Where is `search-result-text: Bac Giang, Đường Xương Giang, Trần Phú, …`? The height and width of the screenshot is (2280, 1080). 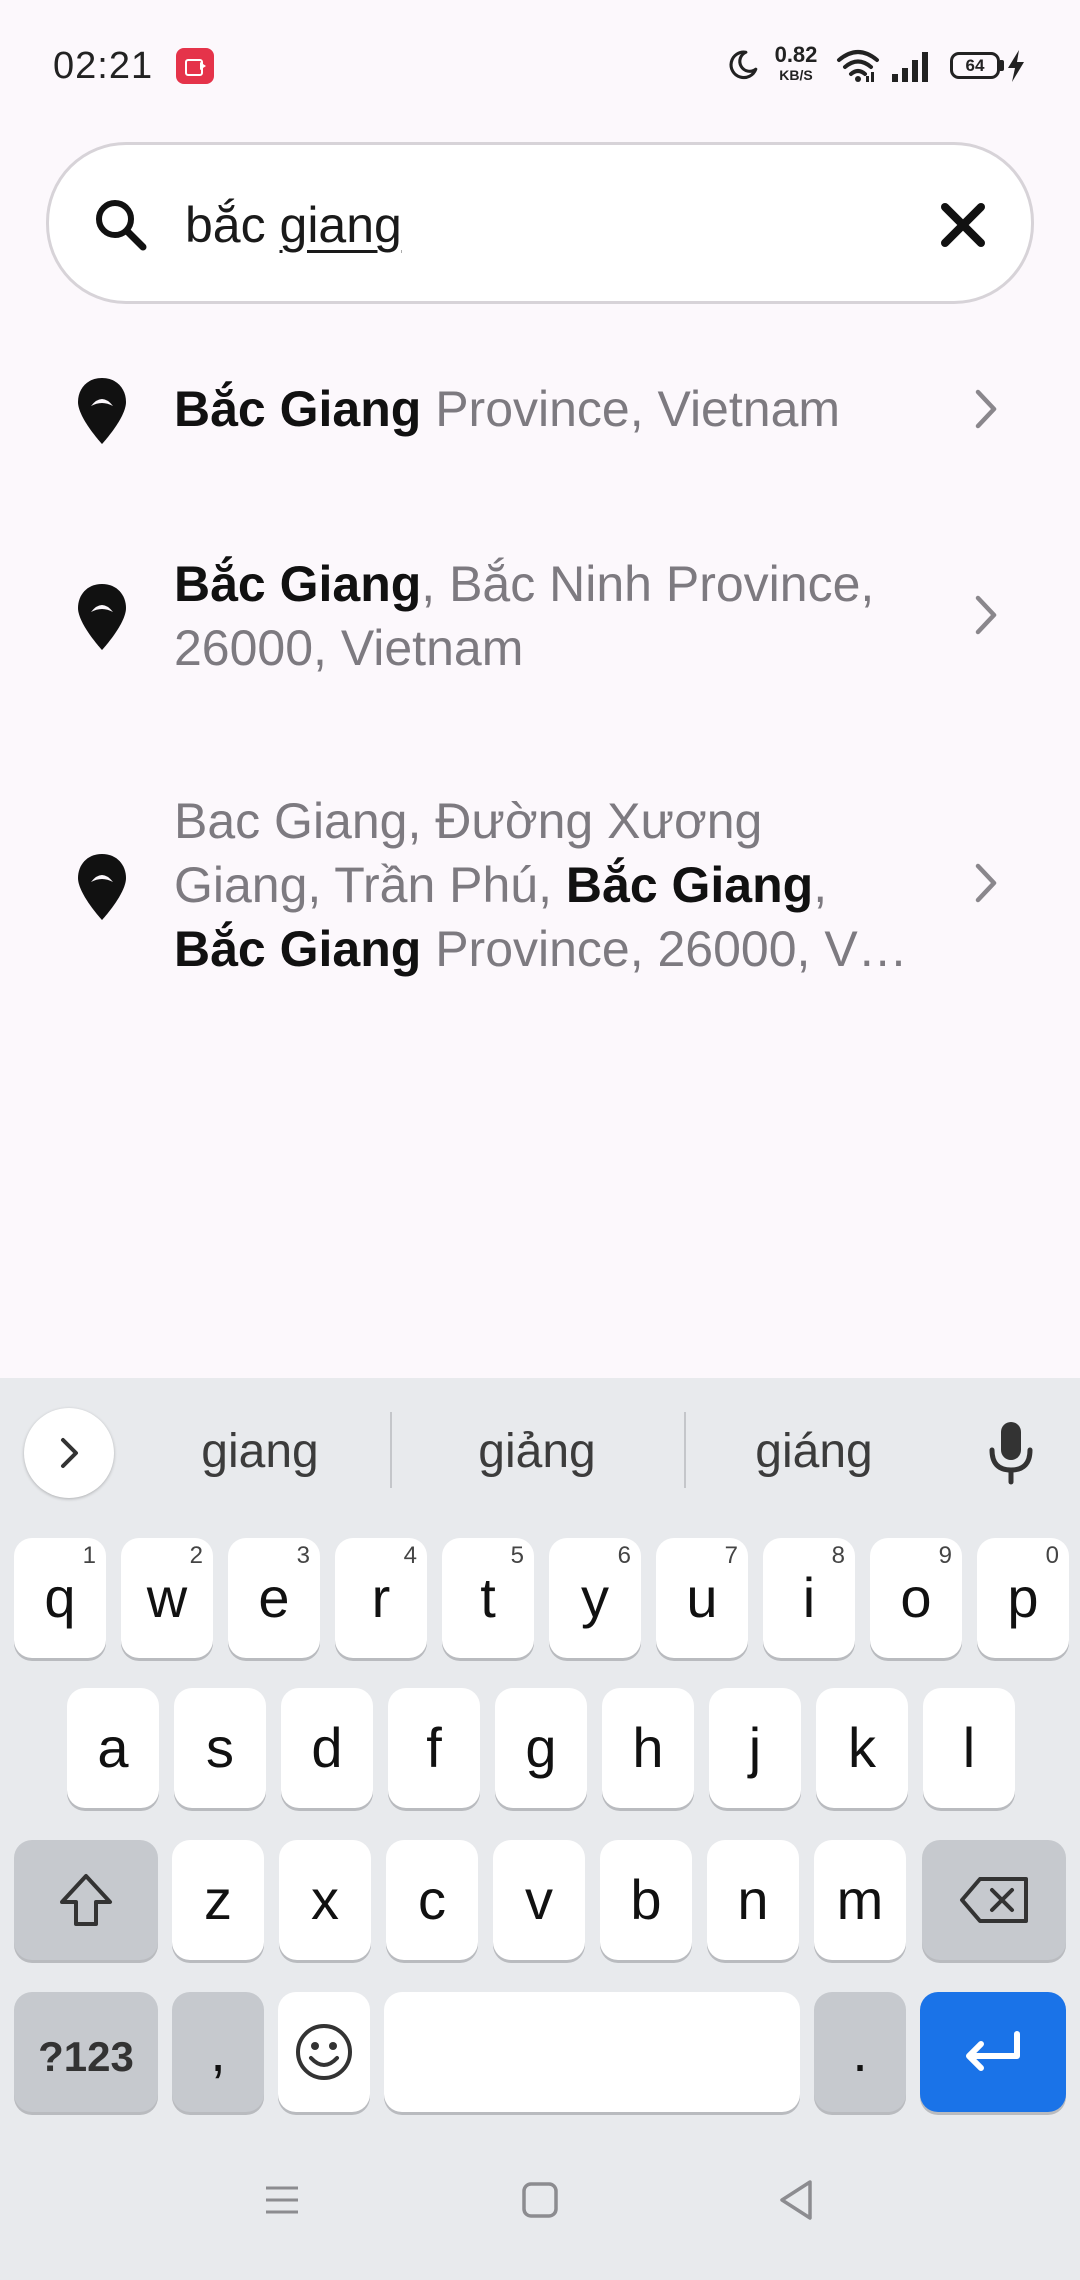 search-result-text: Bac Giang, Đường Xương Giang, Trần Phú, … is located at coordinates (544, 885).